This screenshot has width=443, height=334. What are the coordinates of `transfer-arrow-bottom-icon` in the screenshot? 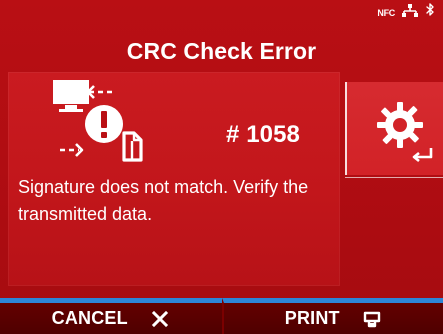 It's located at (72, 150).